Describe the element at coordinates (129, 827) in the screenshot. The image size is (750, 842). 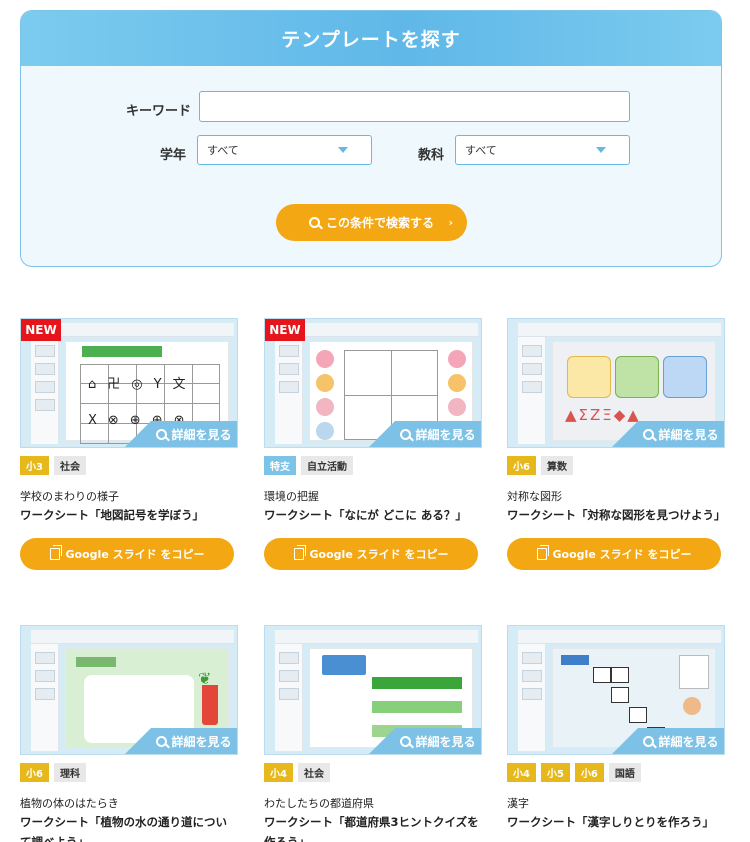
I see `card-title: ワークシート「植物の水の通り道について調べよう」` at that location.